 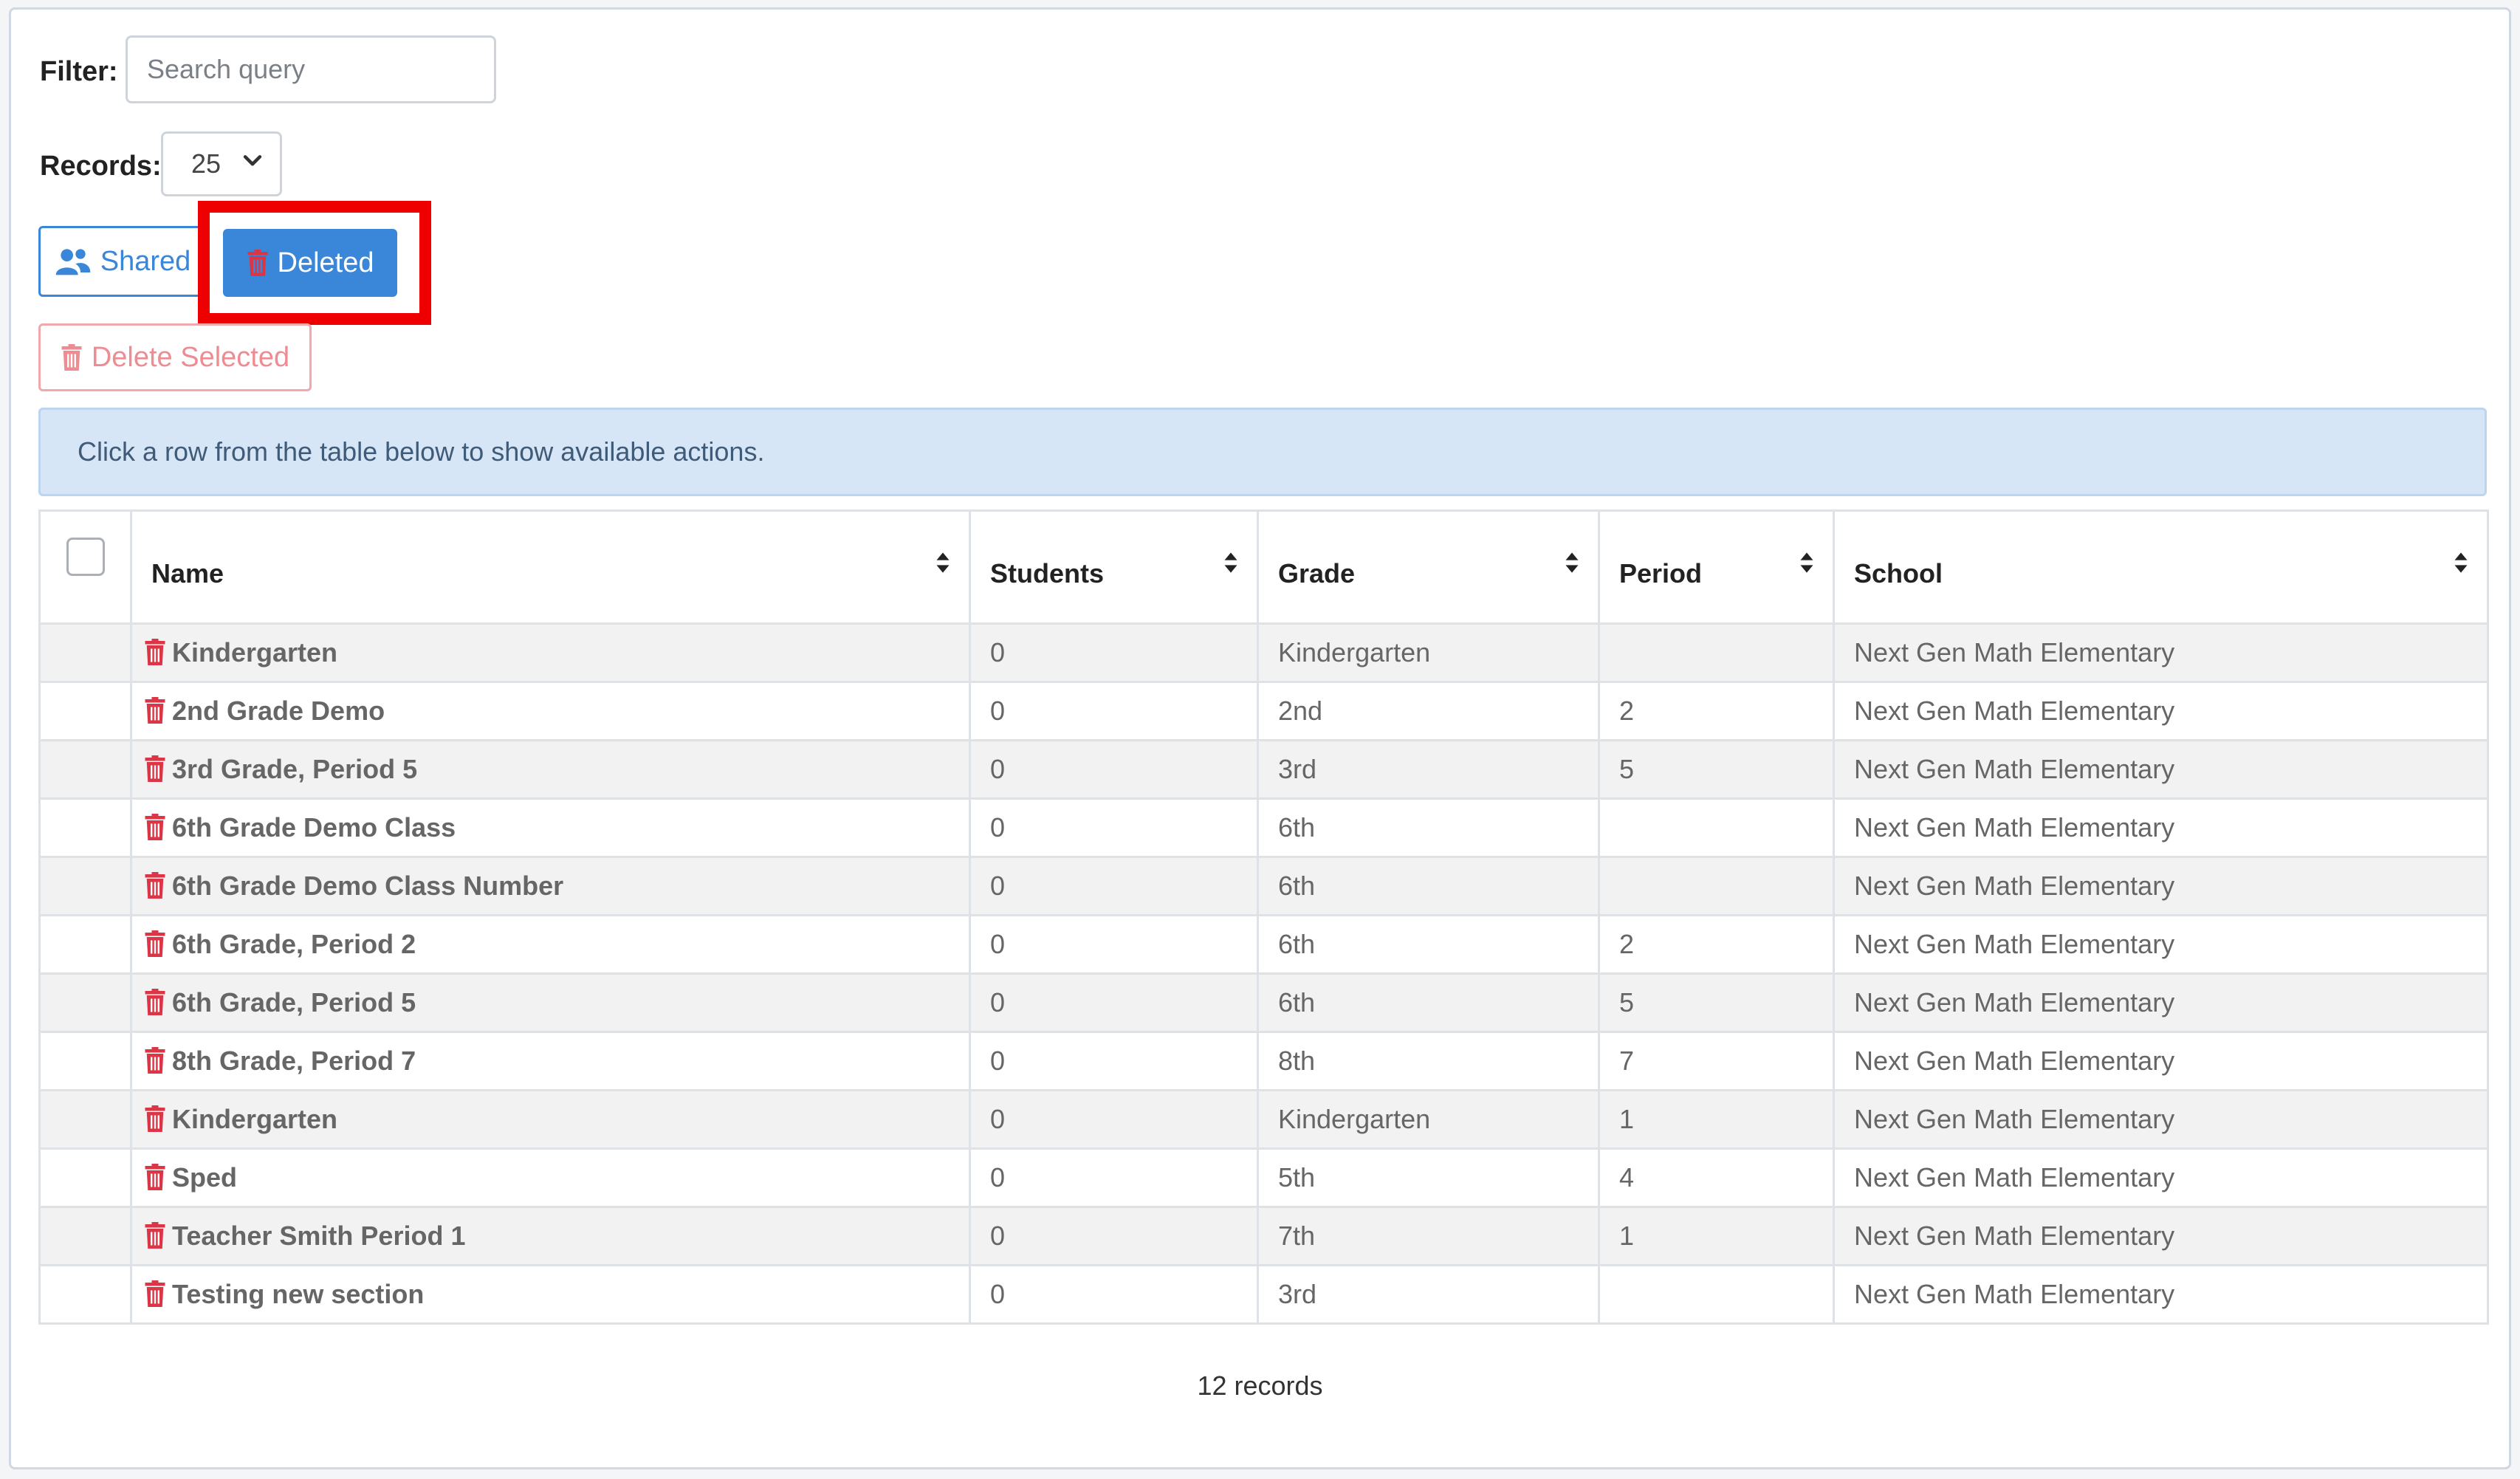 What do you see at coordinates (1716, 567) in the screenshot?
I see `period-header: Period` at bounding box center [1716, 567].